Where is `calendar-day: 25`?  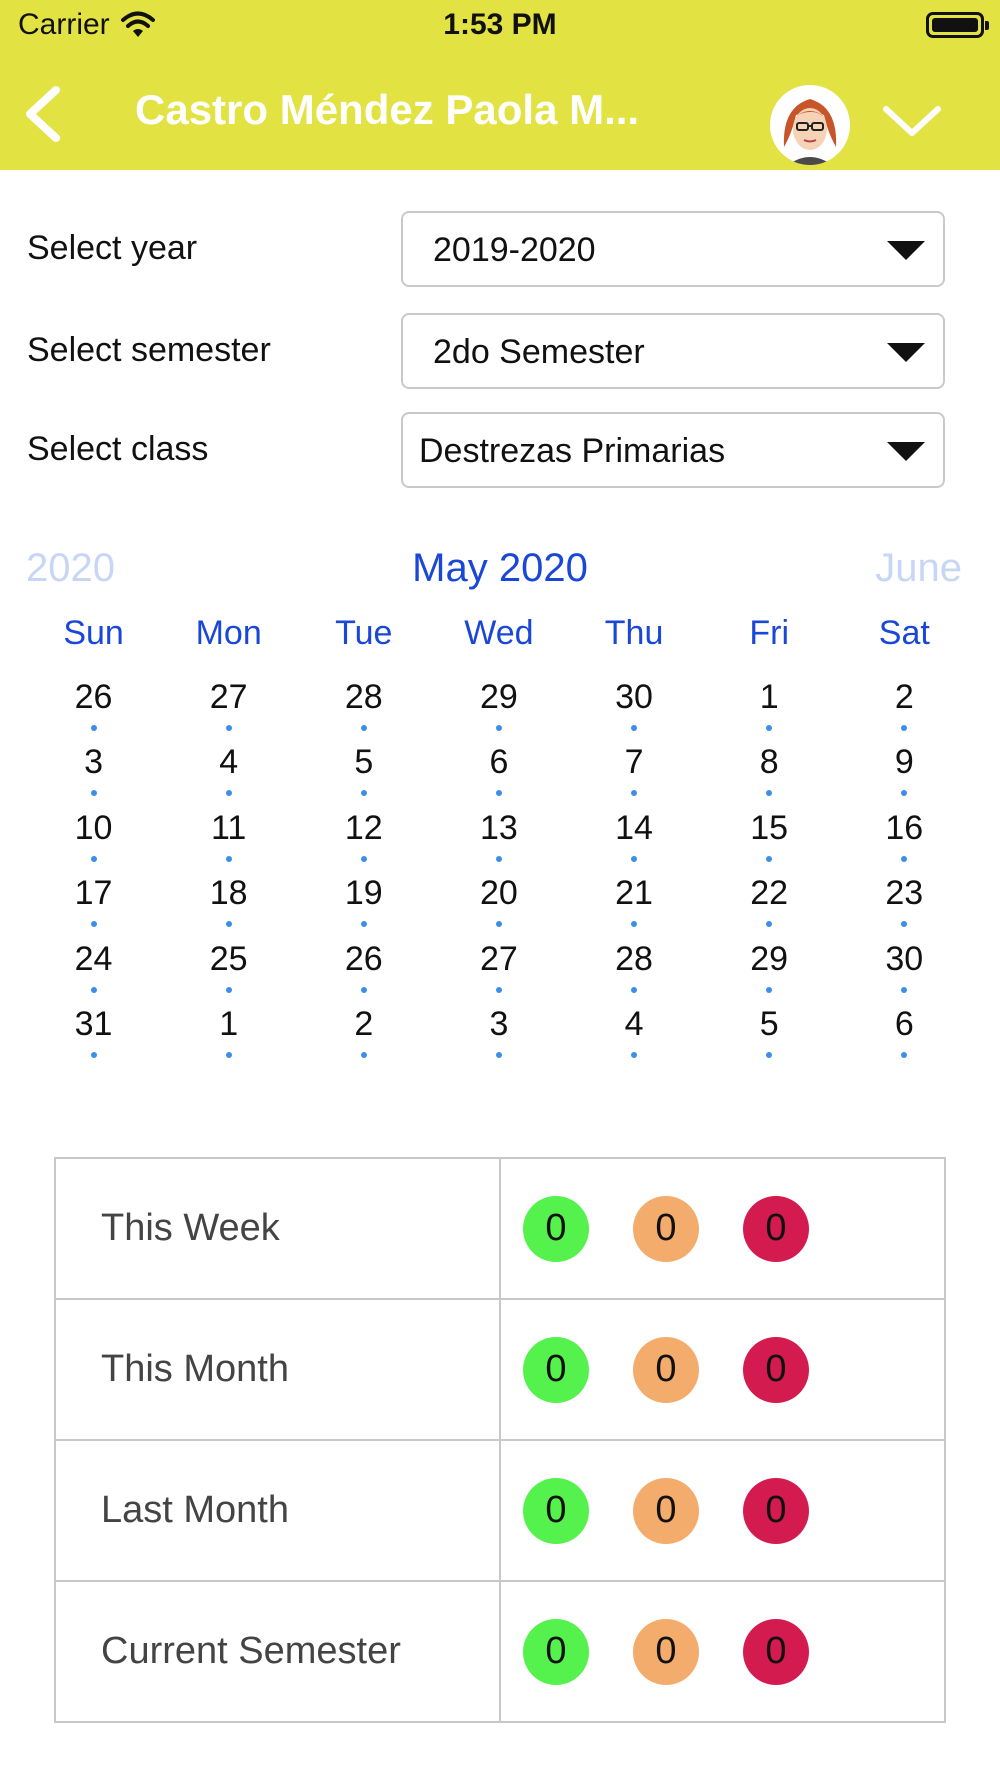
calendar-day: 25 is located at coordinates (228, 971).